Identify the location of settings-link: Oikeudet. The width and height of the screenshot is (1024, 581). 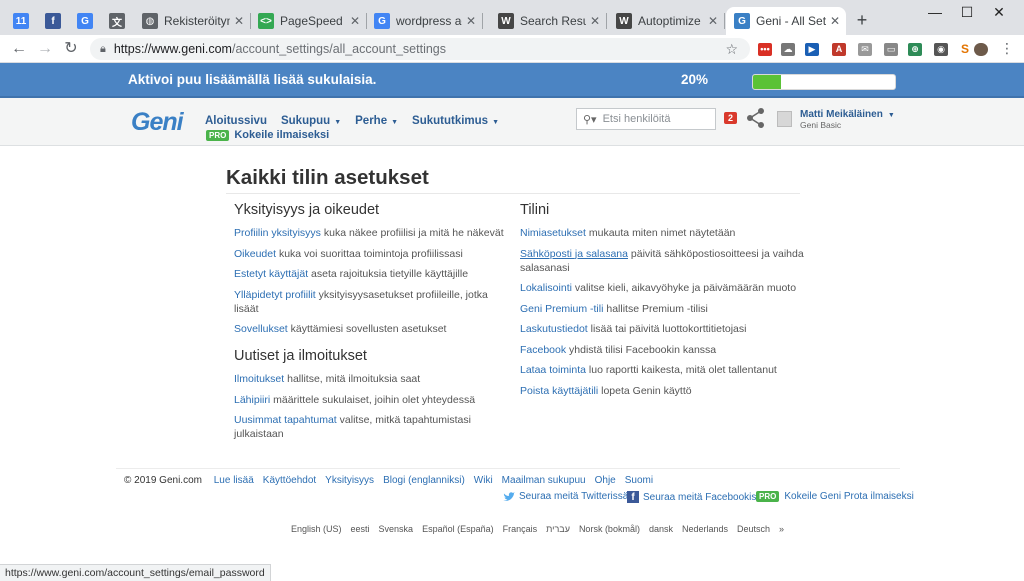
(255, 254).